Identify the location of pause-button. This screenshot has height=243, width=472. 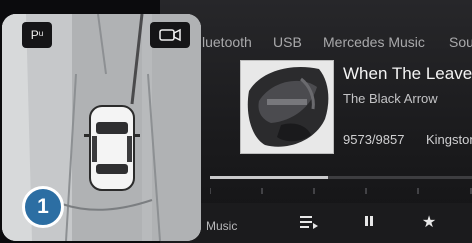
(369, 223).